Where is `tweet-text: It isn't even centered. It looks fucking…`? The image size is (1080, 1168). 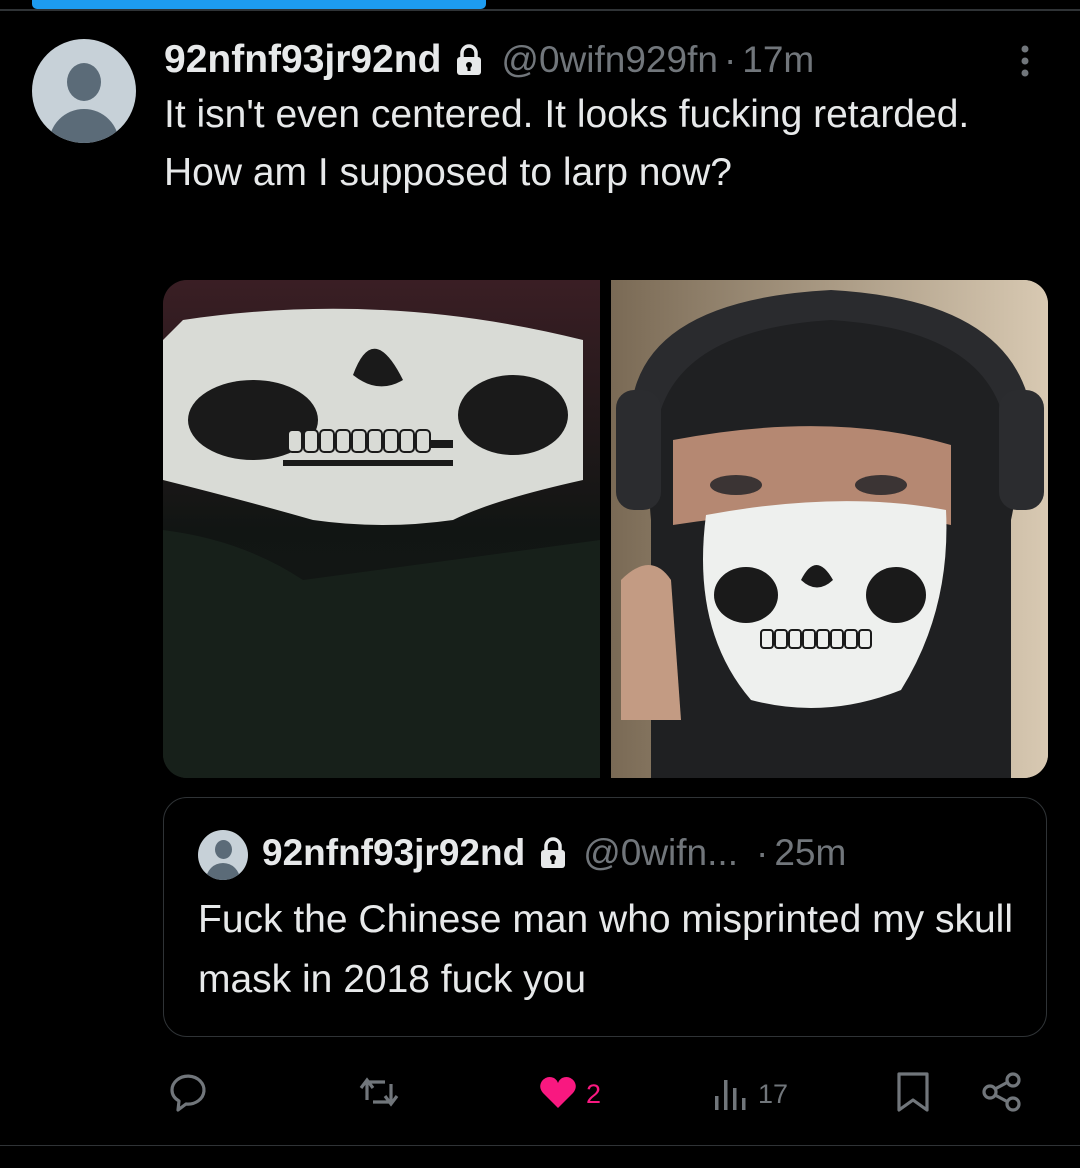 tweet-text: It isn't even centered. It looks fucking… is located at coordinates (567, 143).